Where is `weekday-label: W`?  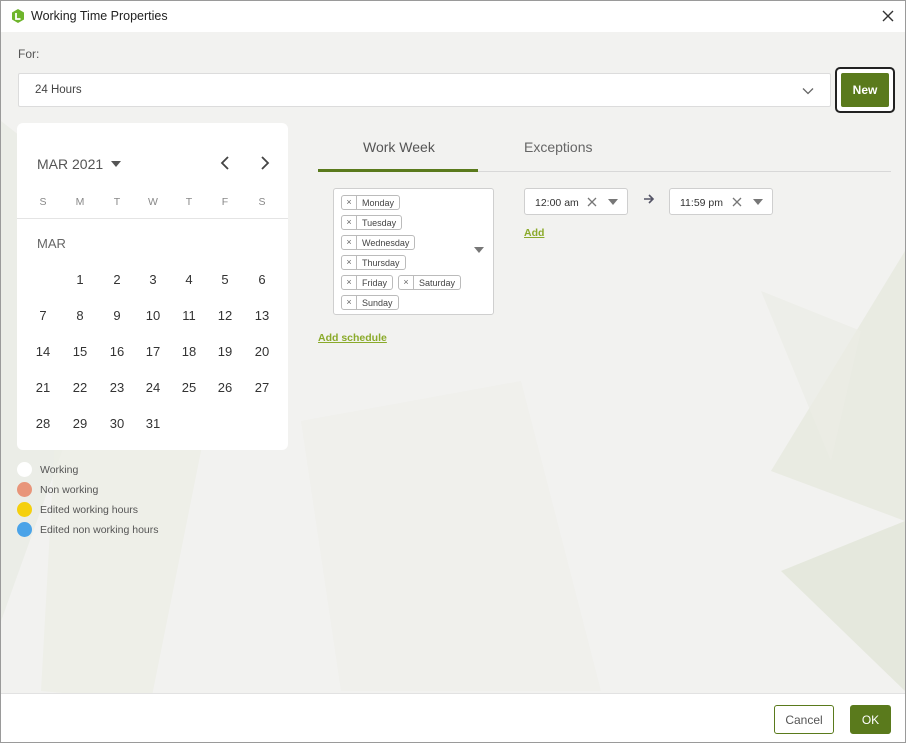 weekday-label: W is located at coordinates (153, 202).